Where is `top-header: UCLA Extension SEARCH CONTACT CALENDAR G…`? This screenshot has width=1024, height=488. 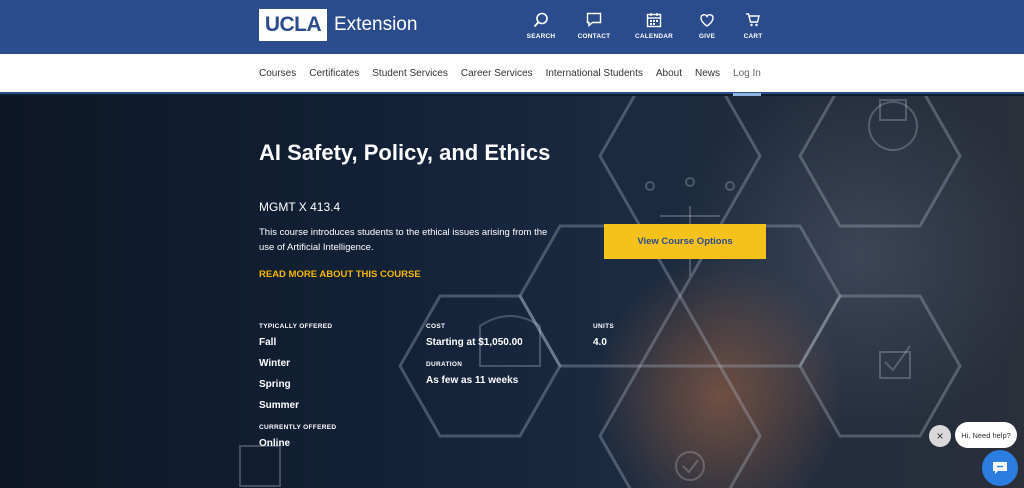
top-header: UCLA Extension SEARCH CONTACT CALENDAR G… is located at coordinates (512, 27).